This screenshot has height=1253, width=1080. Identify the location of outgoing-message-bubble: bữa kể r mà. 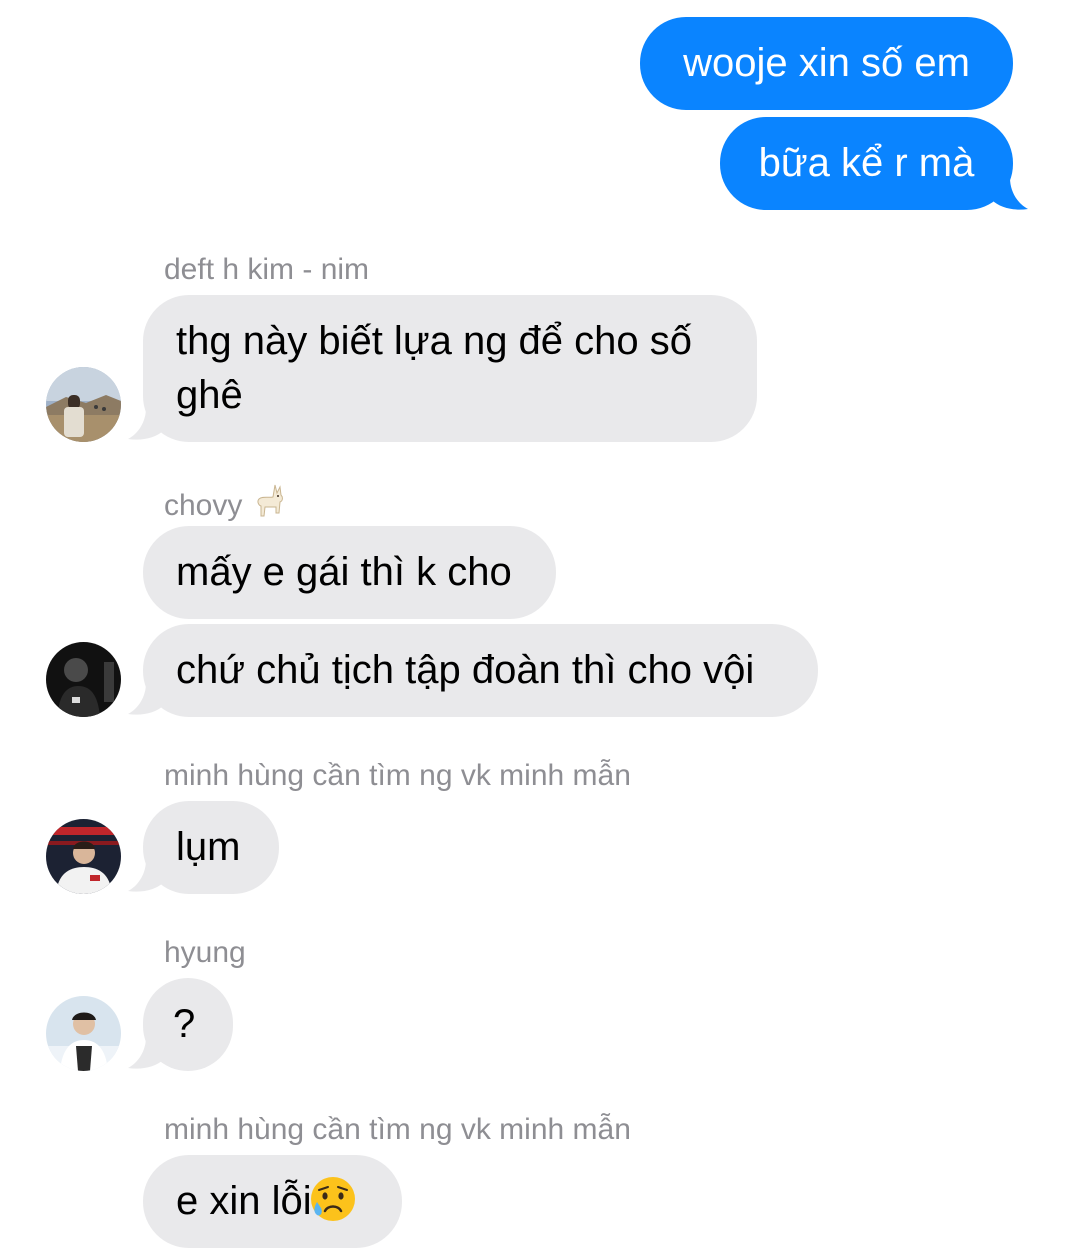
(866, 163).